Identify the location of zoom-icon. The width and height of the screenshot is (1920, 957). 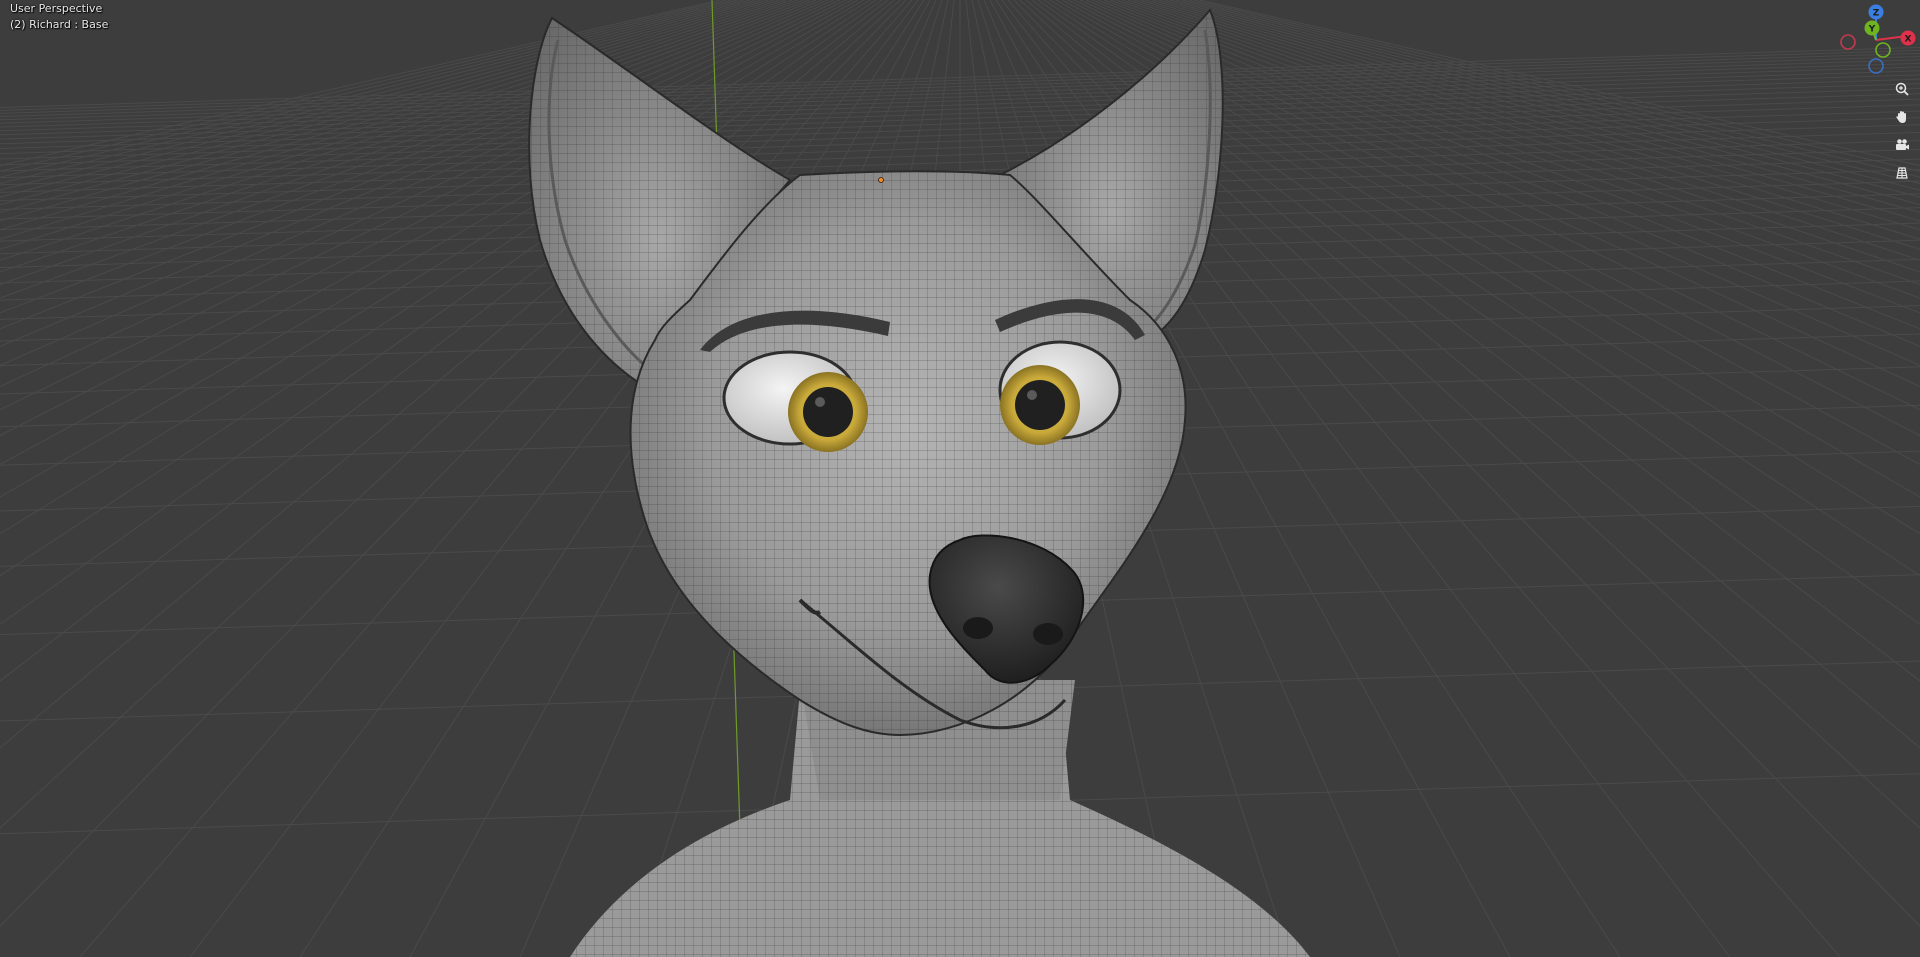
(1902, 89).